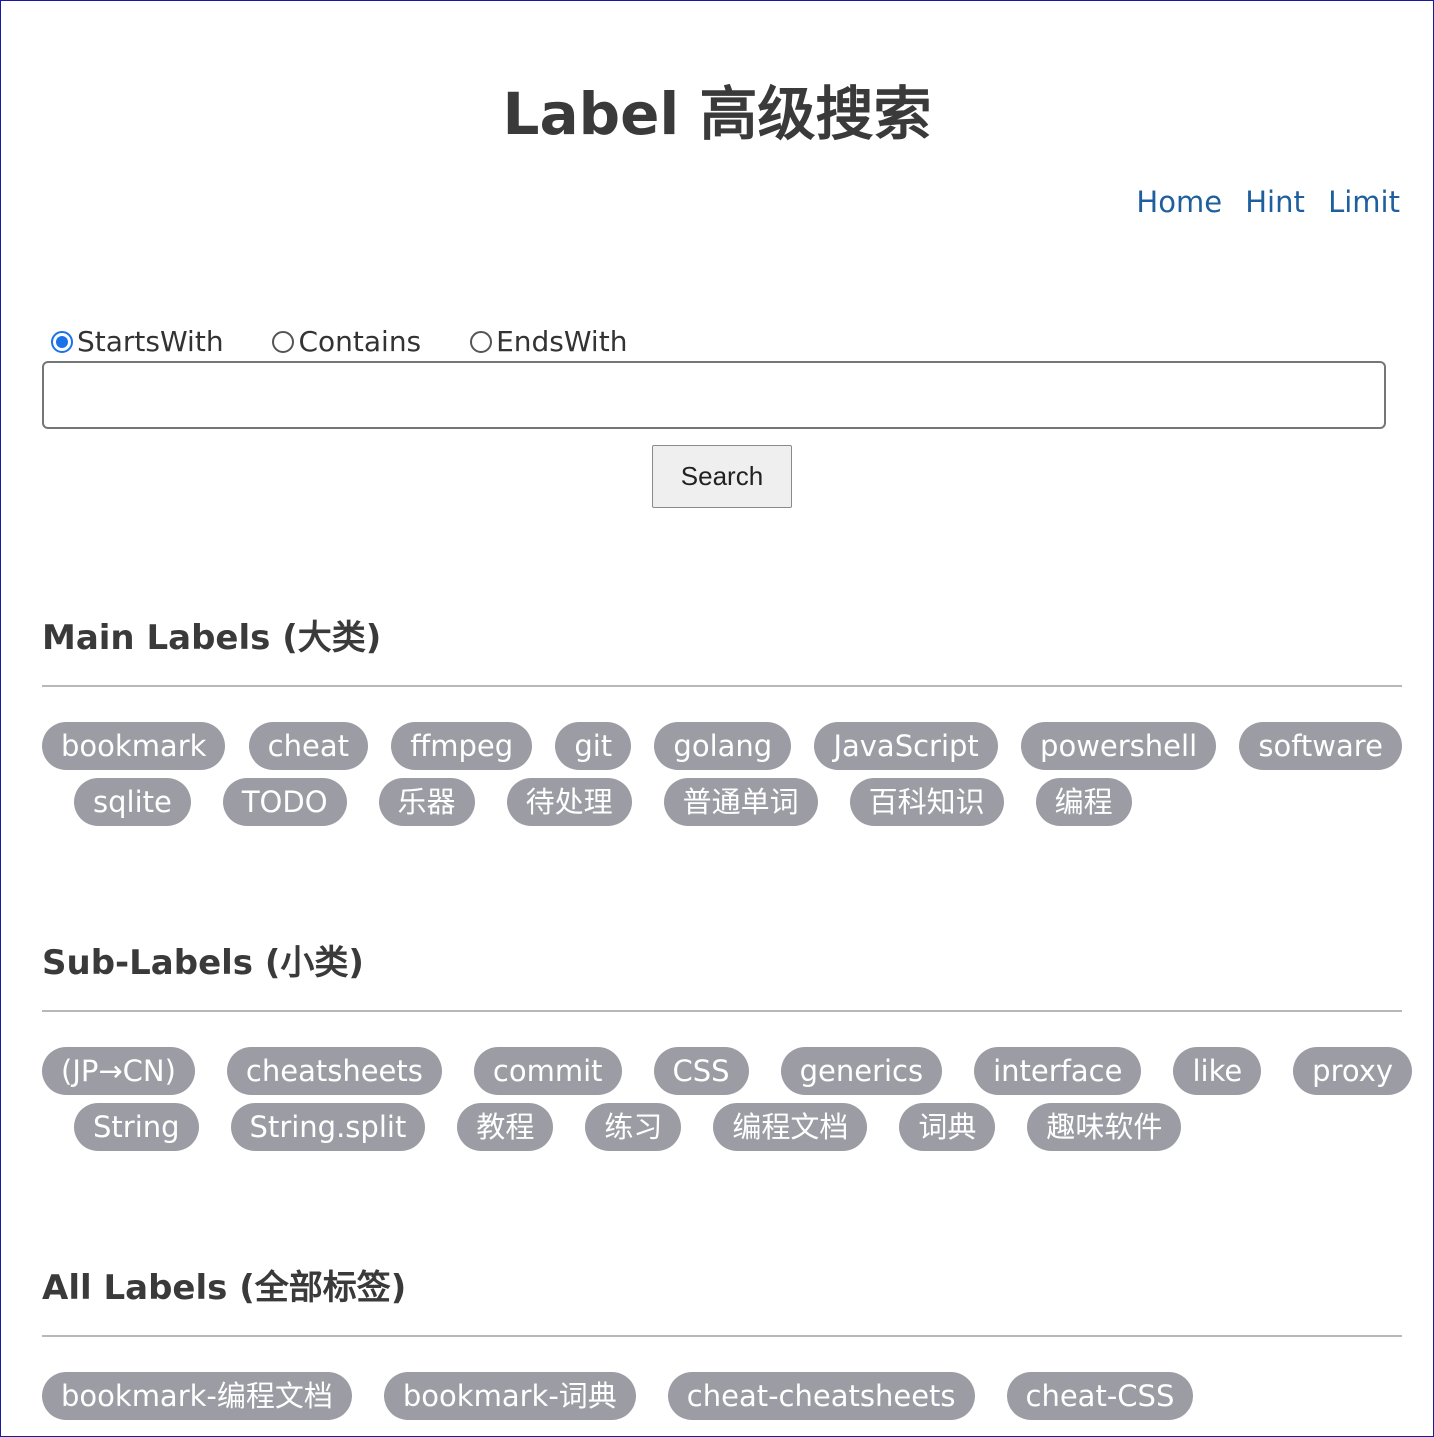 The image size is (1434, 1437). Describe the element at coordinates (722, 686) in the screenshot. I see `main-labels-divider` at that location.